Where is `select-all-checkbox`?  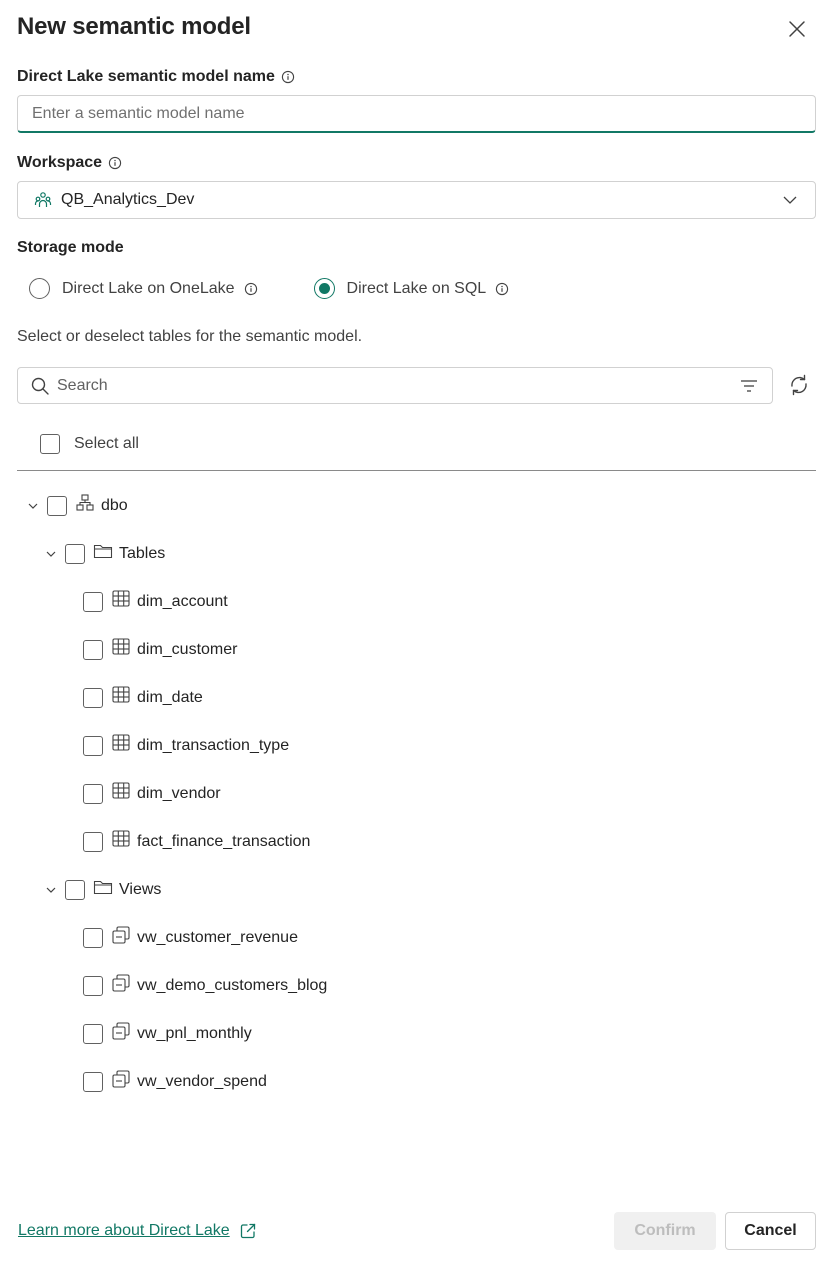
select-all-checkbox is located at coordinates (50, 444).